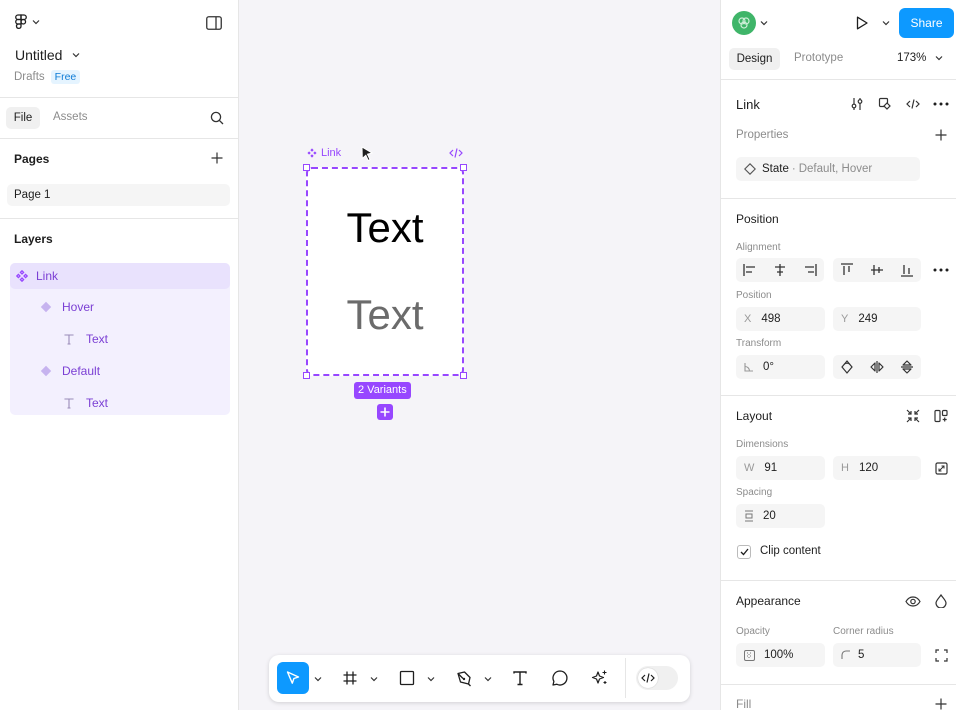 This screenshot has height=710, width=956. Describe the element at coordinates (877, 319) in the screenshot. I see `y-position-input: Y 249` at that location.